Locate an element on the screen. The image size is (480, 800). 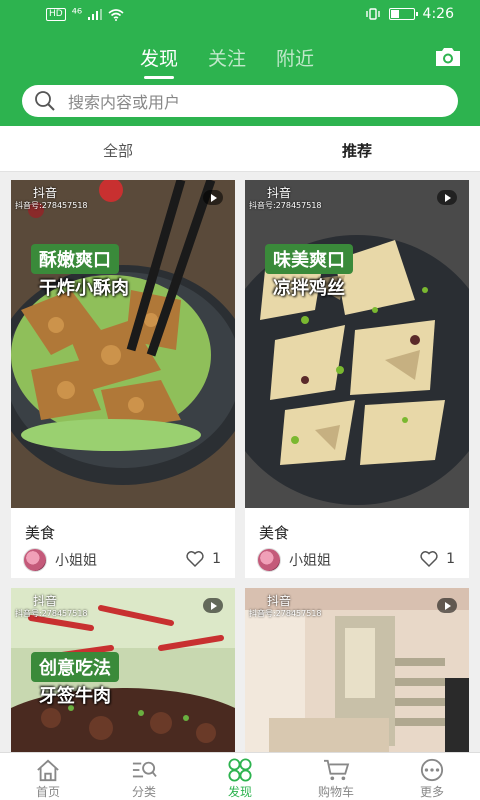
caption-line2: 牙签牛肉 is located at coordinates (75, 696).